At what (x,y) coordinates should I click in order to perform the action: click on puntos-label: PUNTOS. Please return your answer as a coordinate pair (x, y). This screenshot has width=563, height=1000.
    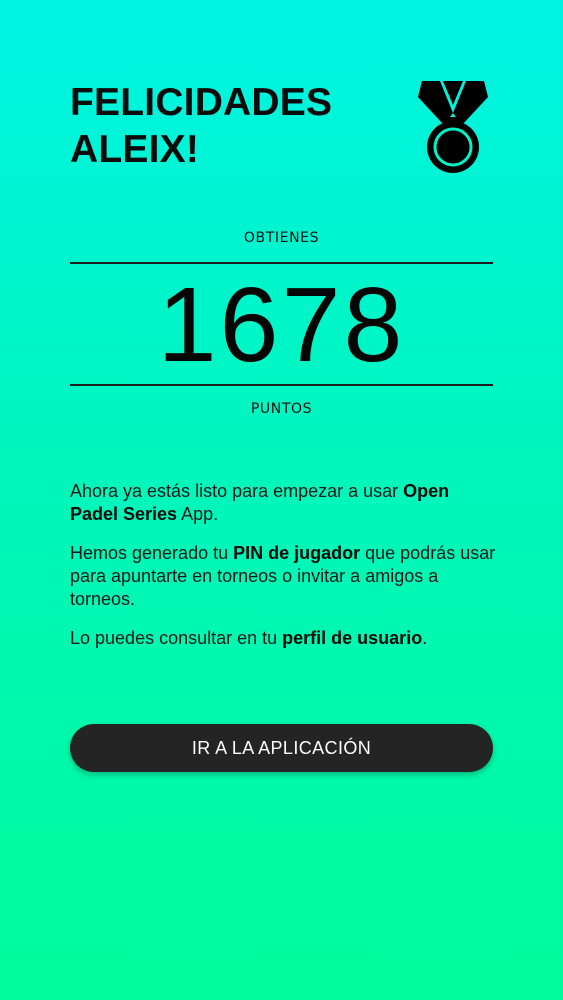
    Looking at the image, I should click on (281, 409).